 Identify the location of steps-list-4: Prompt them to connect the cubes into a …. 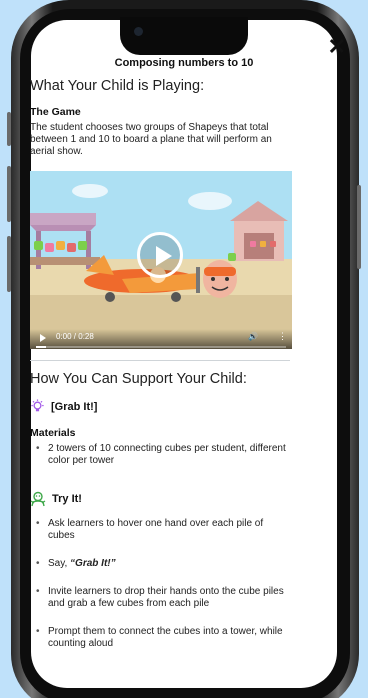
(164, 638).